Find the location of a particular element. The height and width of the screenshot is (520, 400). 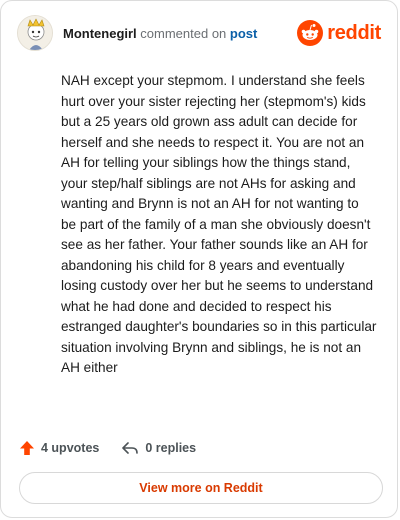

username: Montenegirl is located at coordinates (100, 33).